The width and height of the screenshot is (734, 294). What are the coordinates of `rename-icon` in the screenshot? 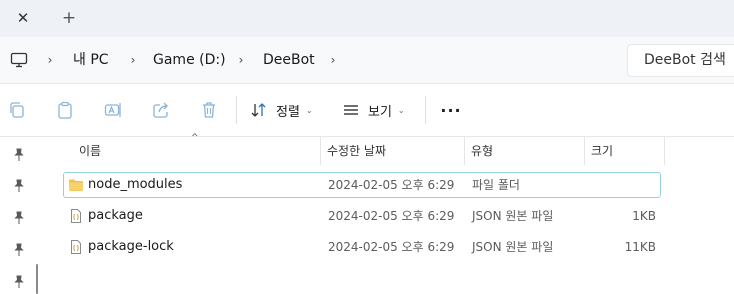 It's located at (113, 110).